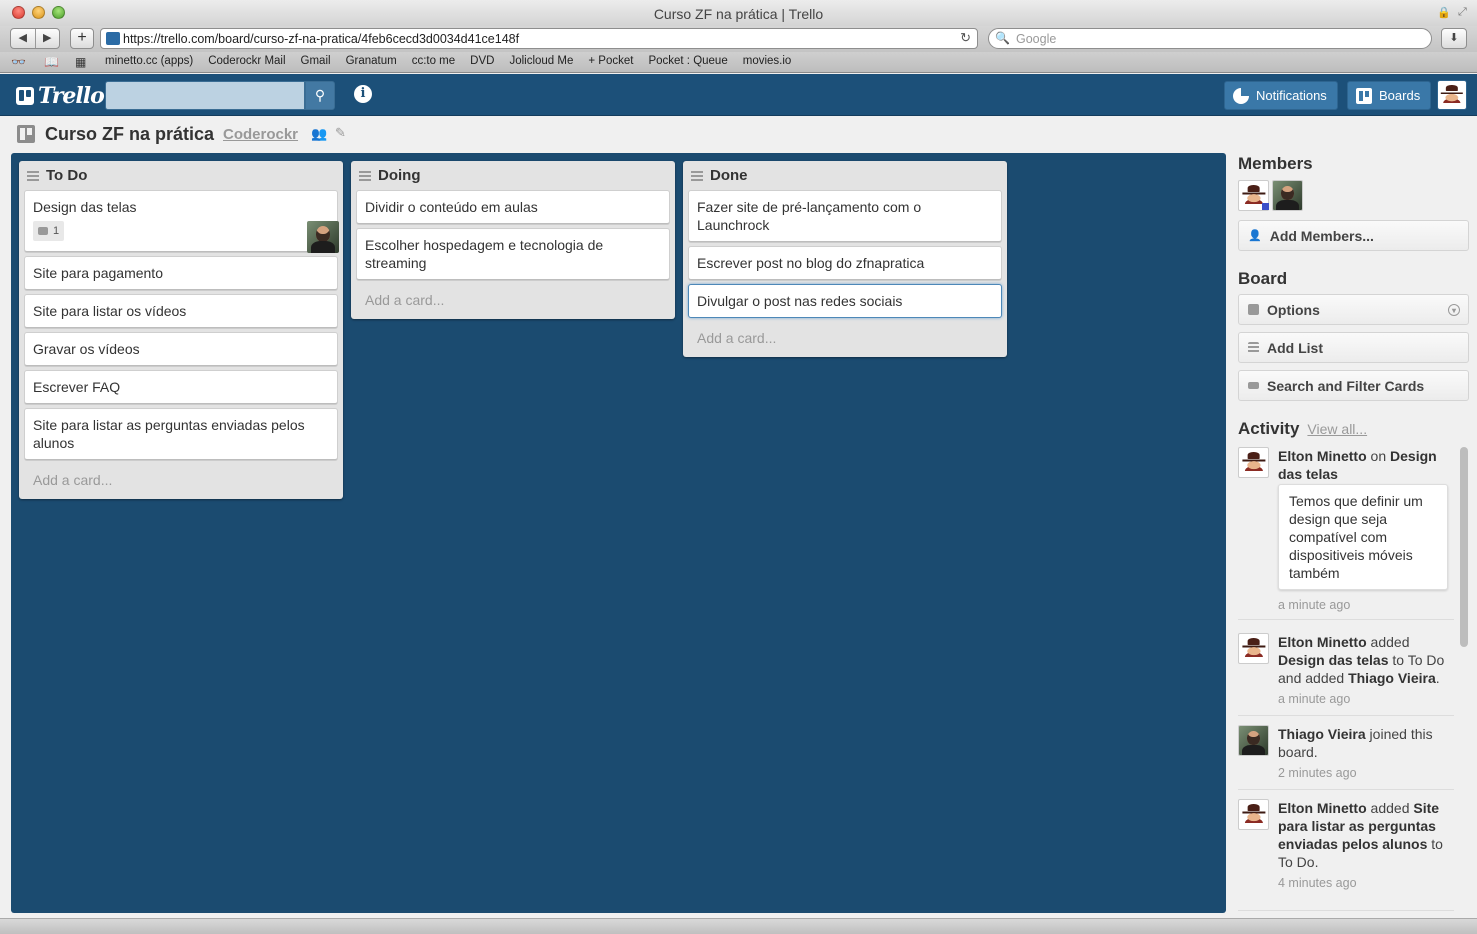 The image size is (1477, 934). I want to click on activity-card-link: Design das telas, so click(1333, 660).